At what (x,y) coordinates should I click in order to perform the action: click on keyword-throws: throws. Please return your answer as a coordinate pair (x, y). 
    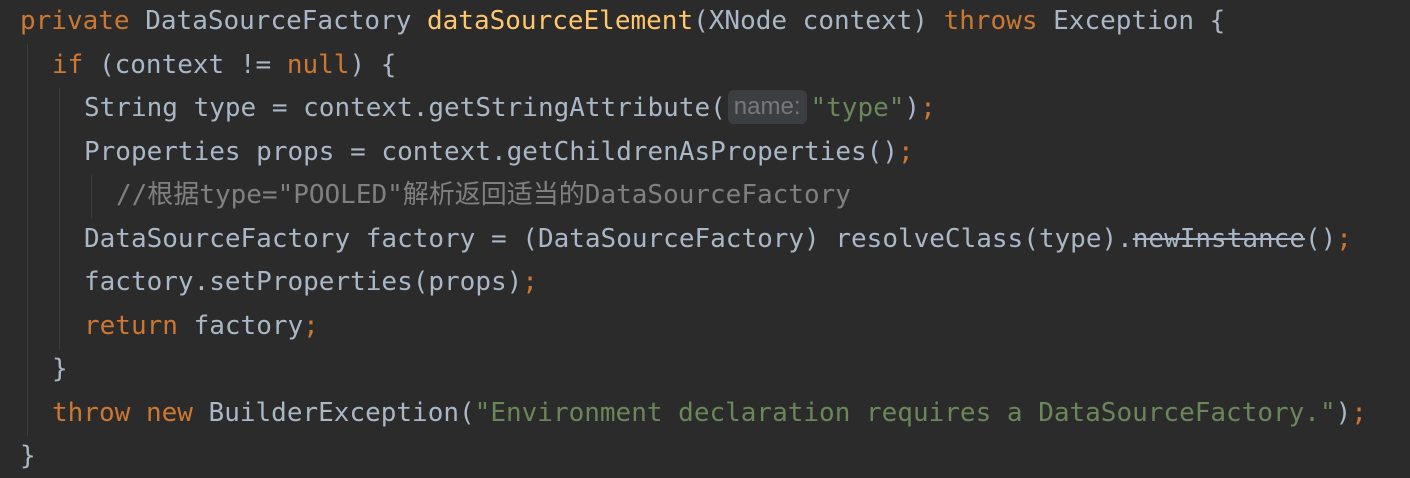
    Looking at the image, I should click on (990, 21).